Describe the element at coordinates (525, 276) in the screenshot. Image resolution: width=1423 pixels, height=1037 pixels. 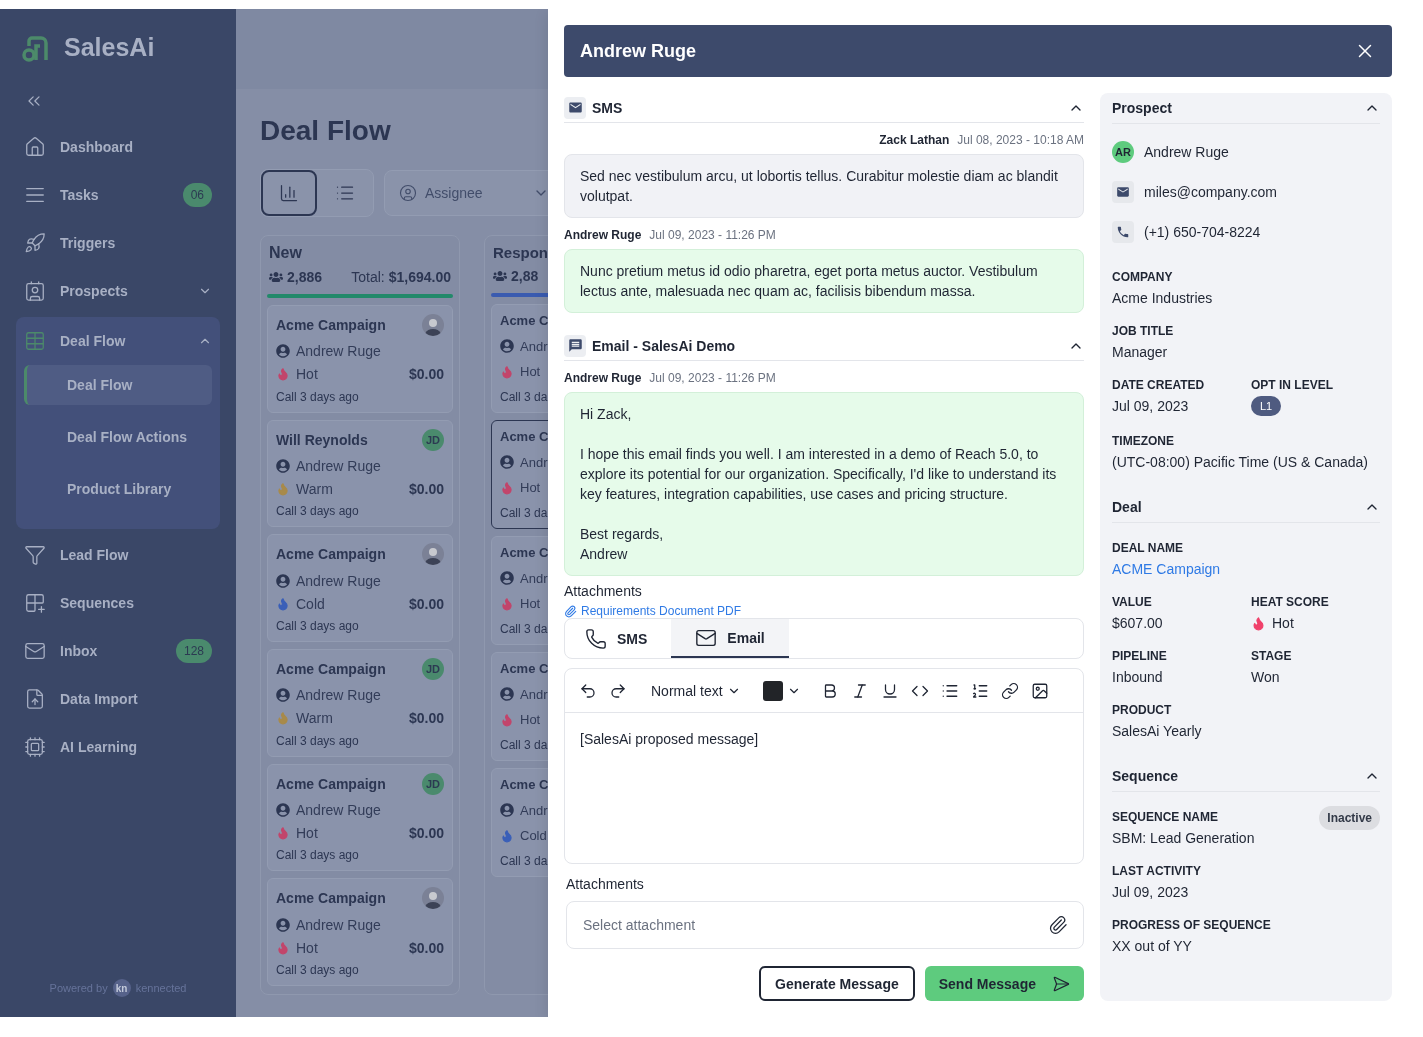
I see `deal-count: 2,88` at that location.